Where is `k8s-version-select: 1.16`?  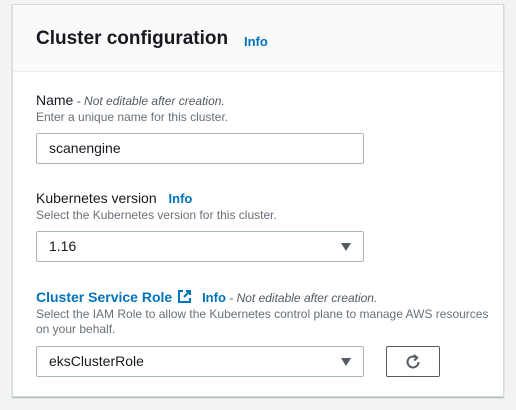
k8s-version-select: 1.16 is located at coordinates (200, 246).